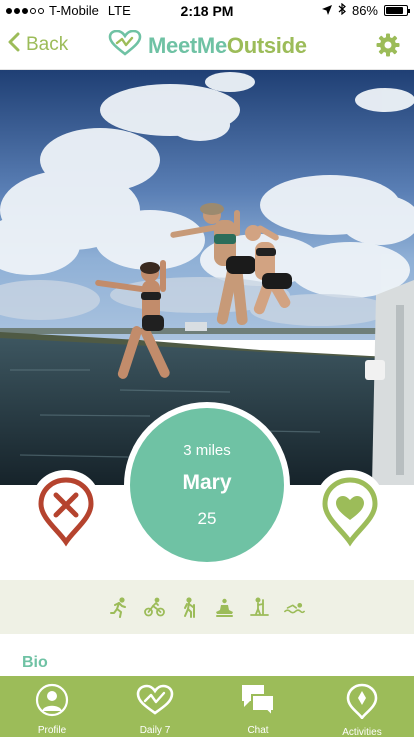  I want to click on profile-summary-circle: 3 miles Mary 25, so click(207, 485).